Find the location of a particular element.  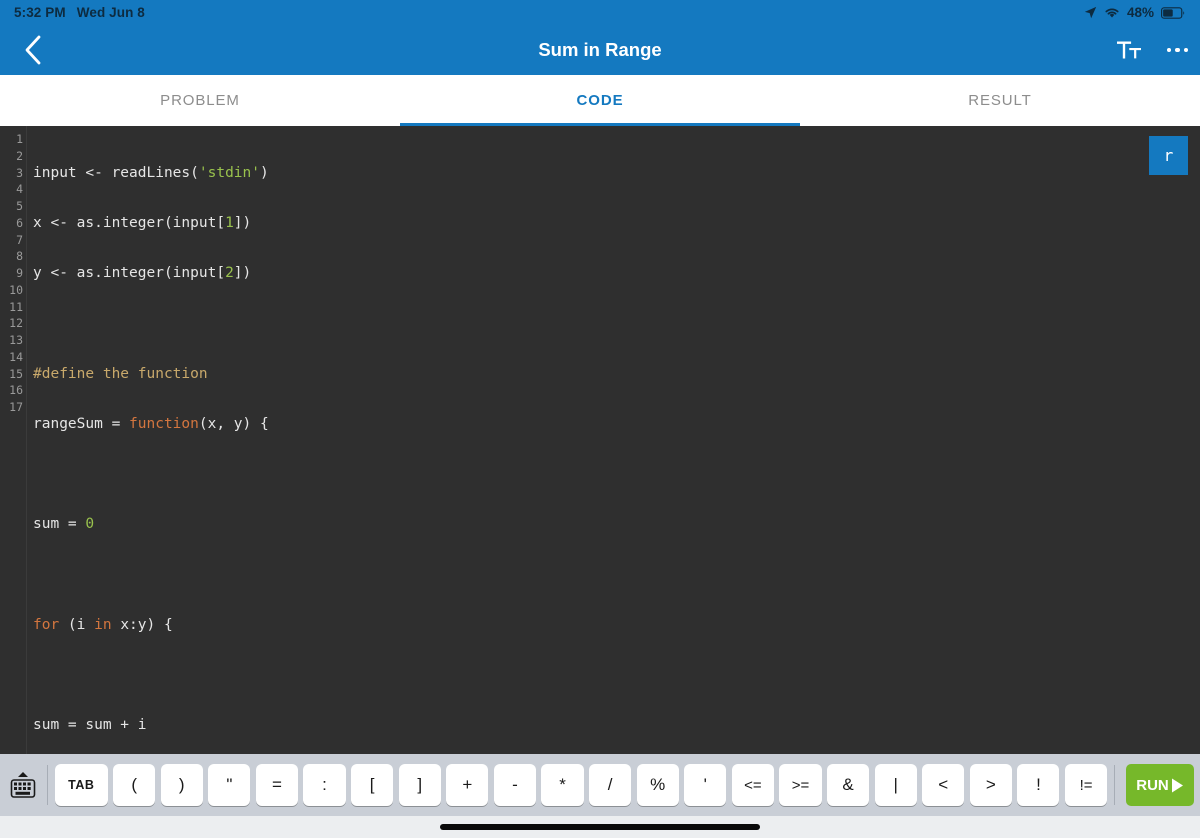

code-line: sum = 0 is located at coordinates (616, 524).